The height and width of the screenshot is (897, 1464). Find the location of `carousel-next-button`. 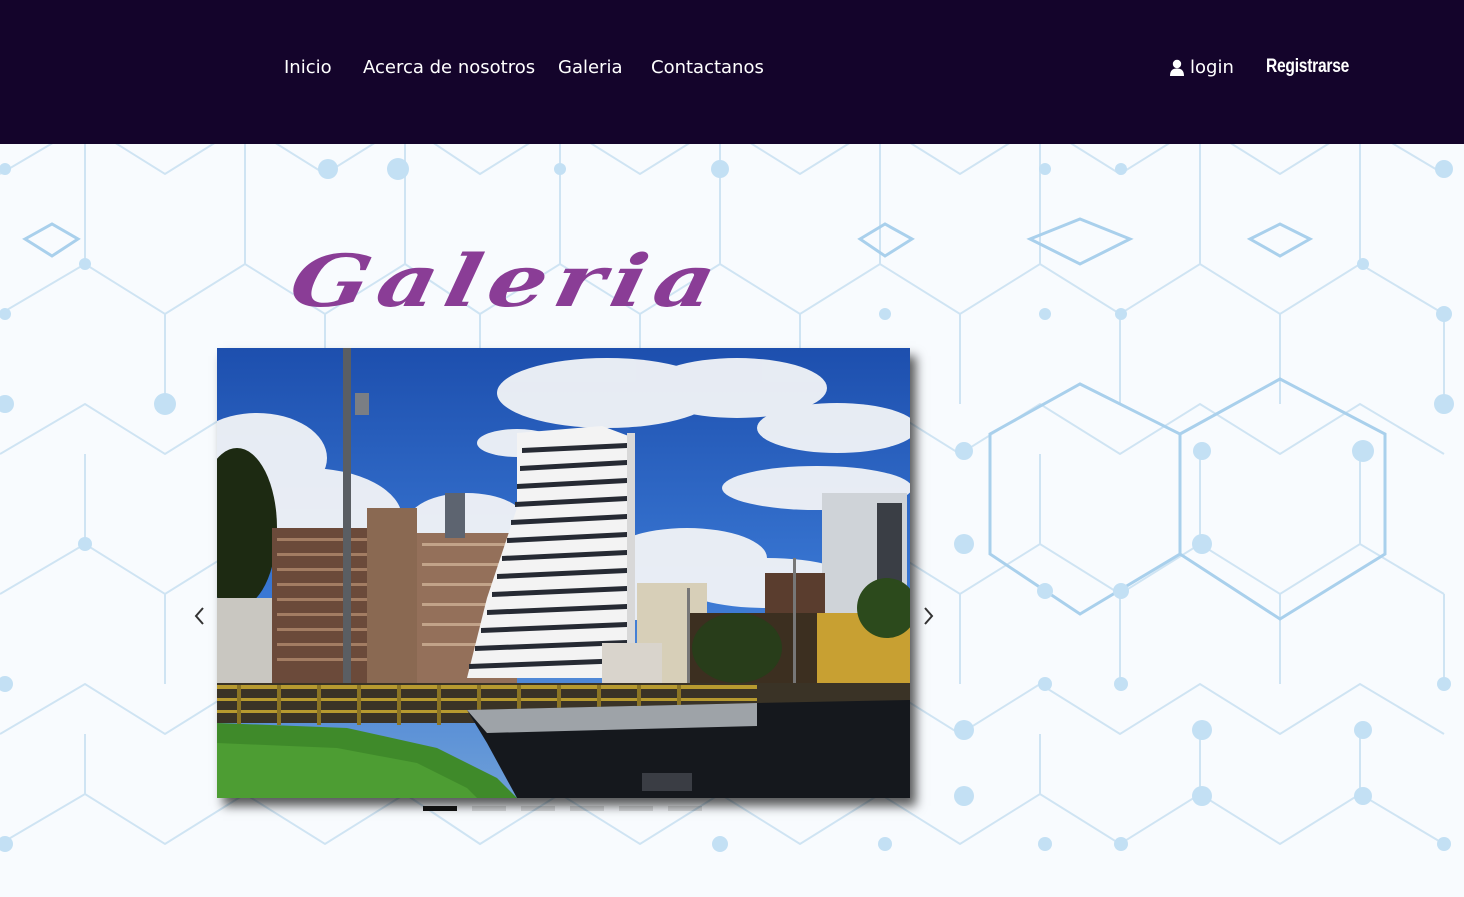

carousel-next-button is located at coordinates (928, 618).